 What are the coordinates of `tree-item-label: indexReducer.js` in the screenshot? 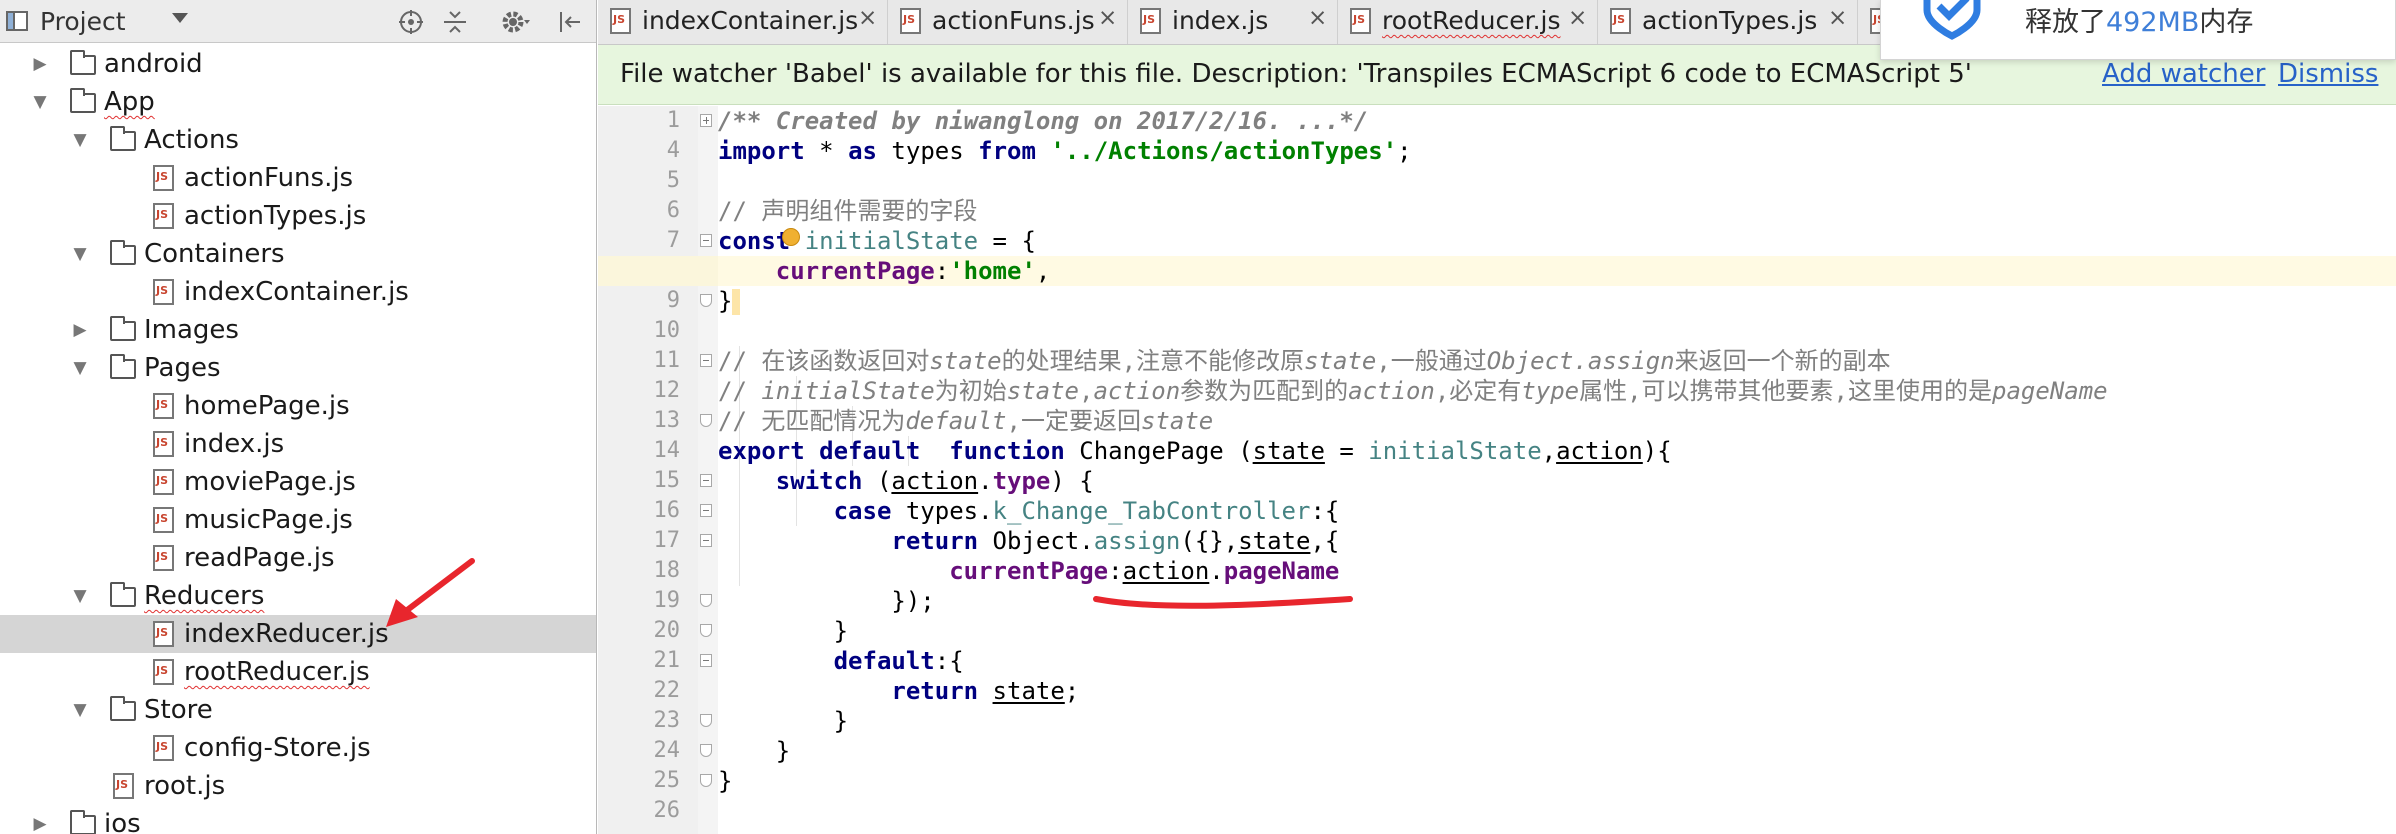 It's located at (286, 634).